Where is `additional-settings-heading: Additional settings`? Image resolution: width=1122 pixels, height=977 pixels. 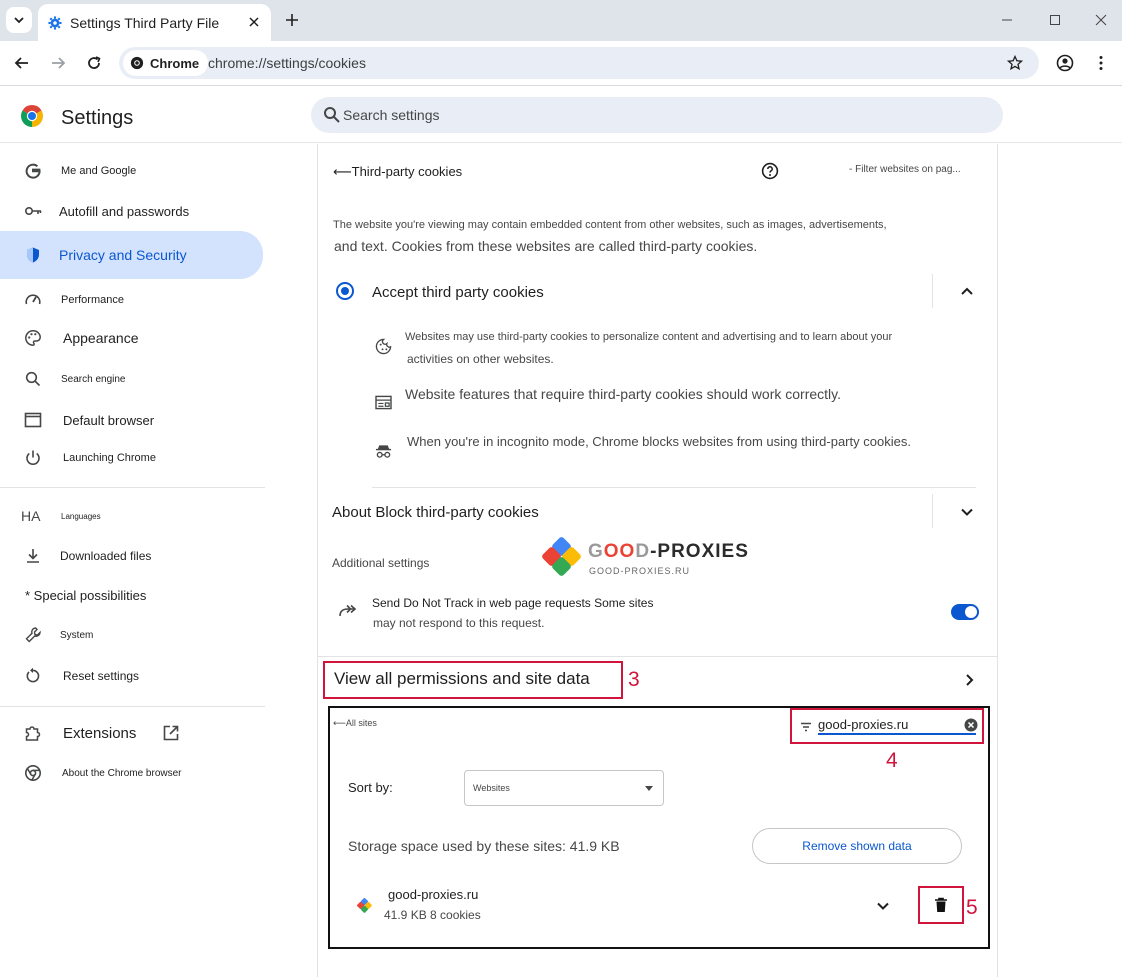
additional-settings-heading: Additional settings is located at coordinates (381, 563).